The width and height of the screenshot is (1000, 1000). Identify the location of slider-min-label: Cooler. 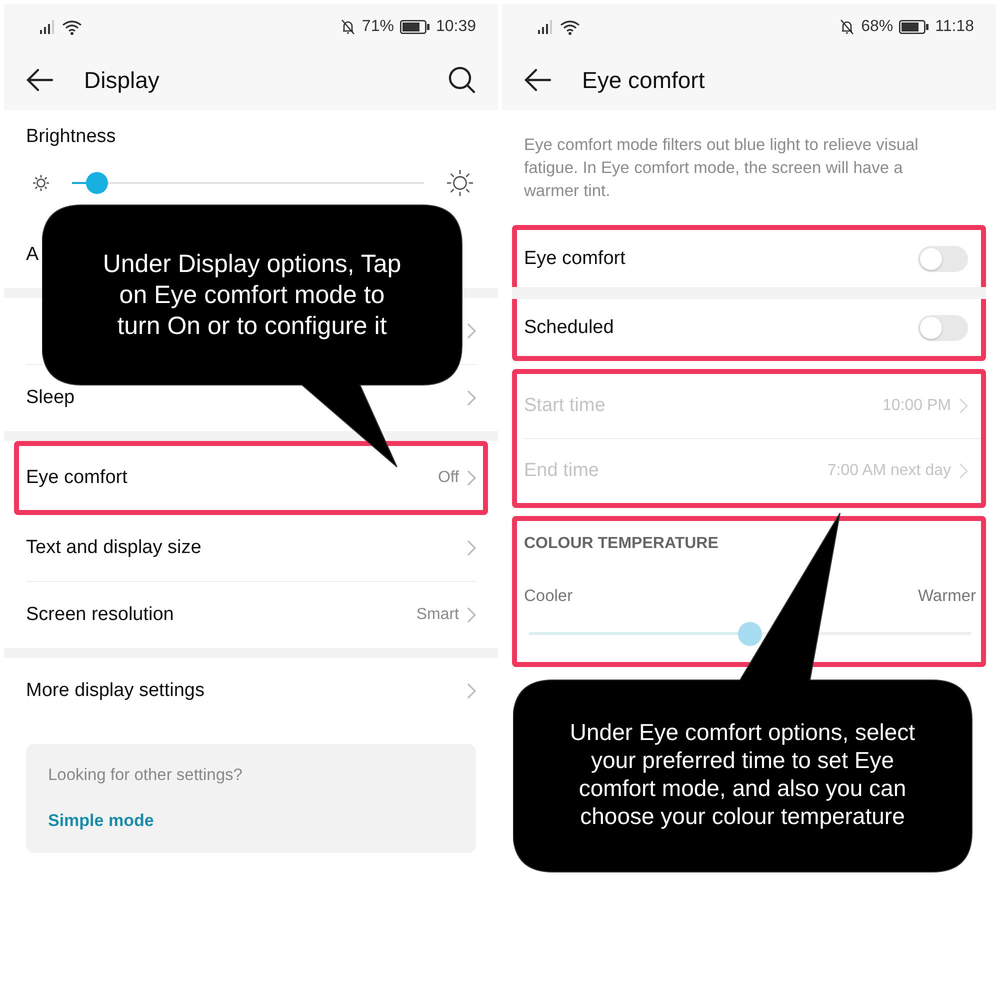
(548, 596).